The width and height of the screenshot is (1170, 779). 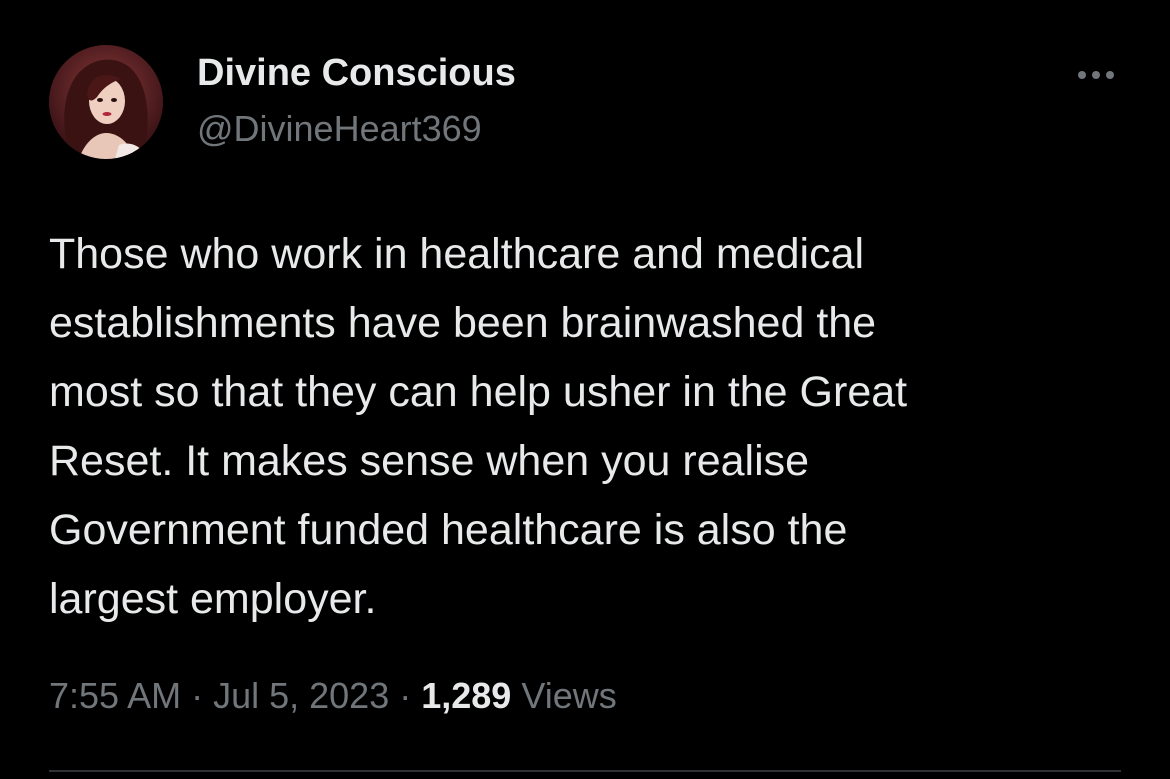 I want to click on divider, so click(x=585, y=771).